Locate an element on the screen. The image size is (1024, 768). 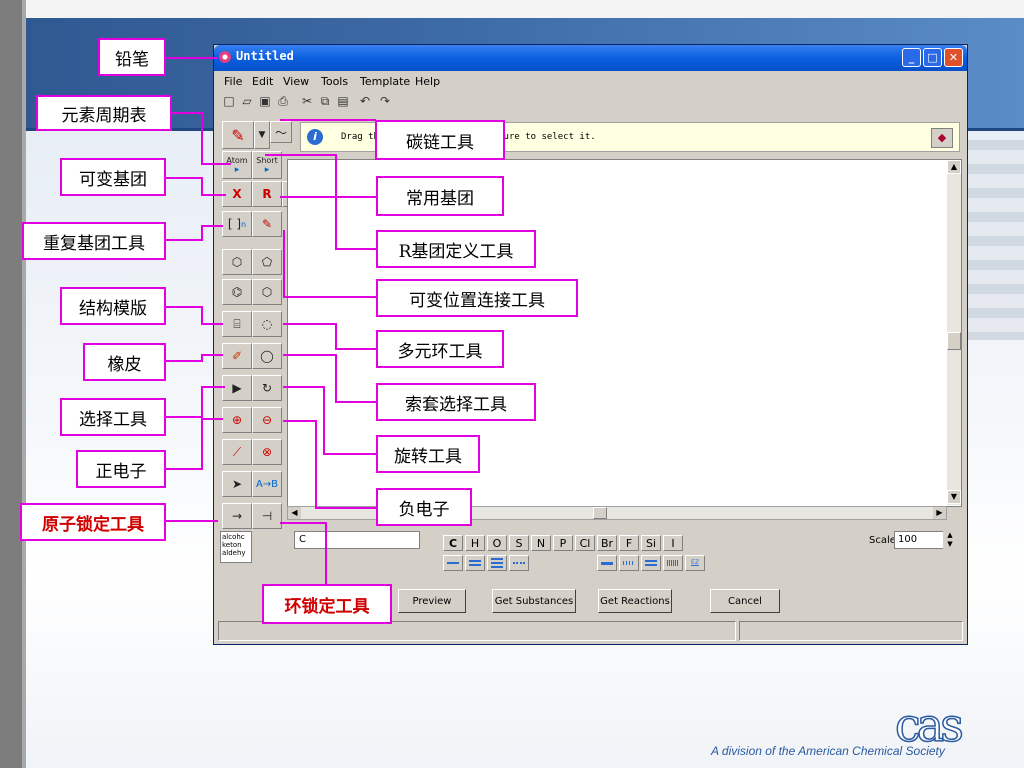
label-variable-attach-tool: 可变位置连接工具 is located at coordinates (477, 298).